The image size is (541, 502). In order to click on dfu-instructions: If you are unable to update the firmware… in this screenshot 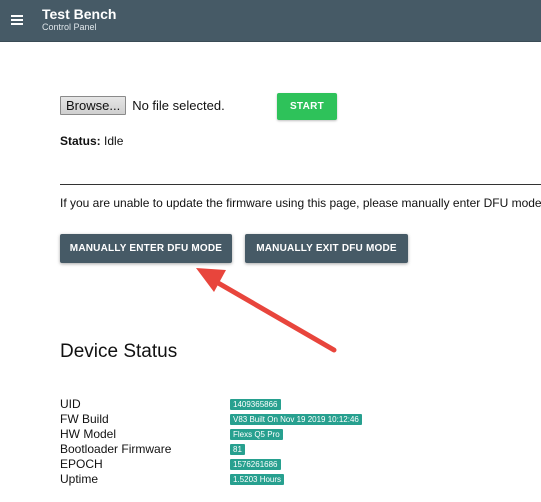, I will do `click(300, 203)`.